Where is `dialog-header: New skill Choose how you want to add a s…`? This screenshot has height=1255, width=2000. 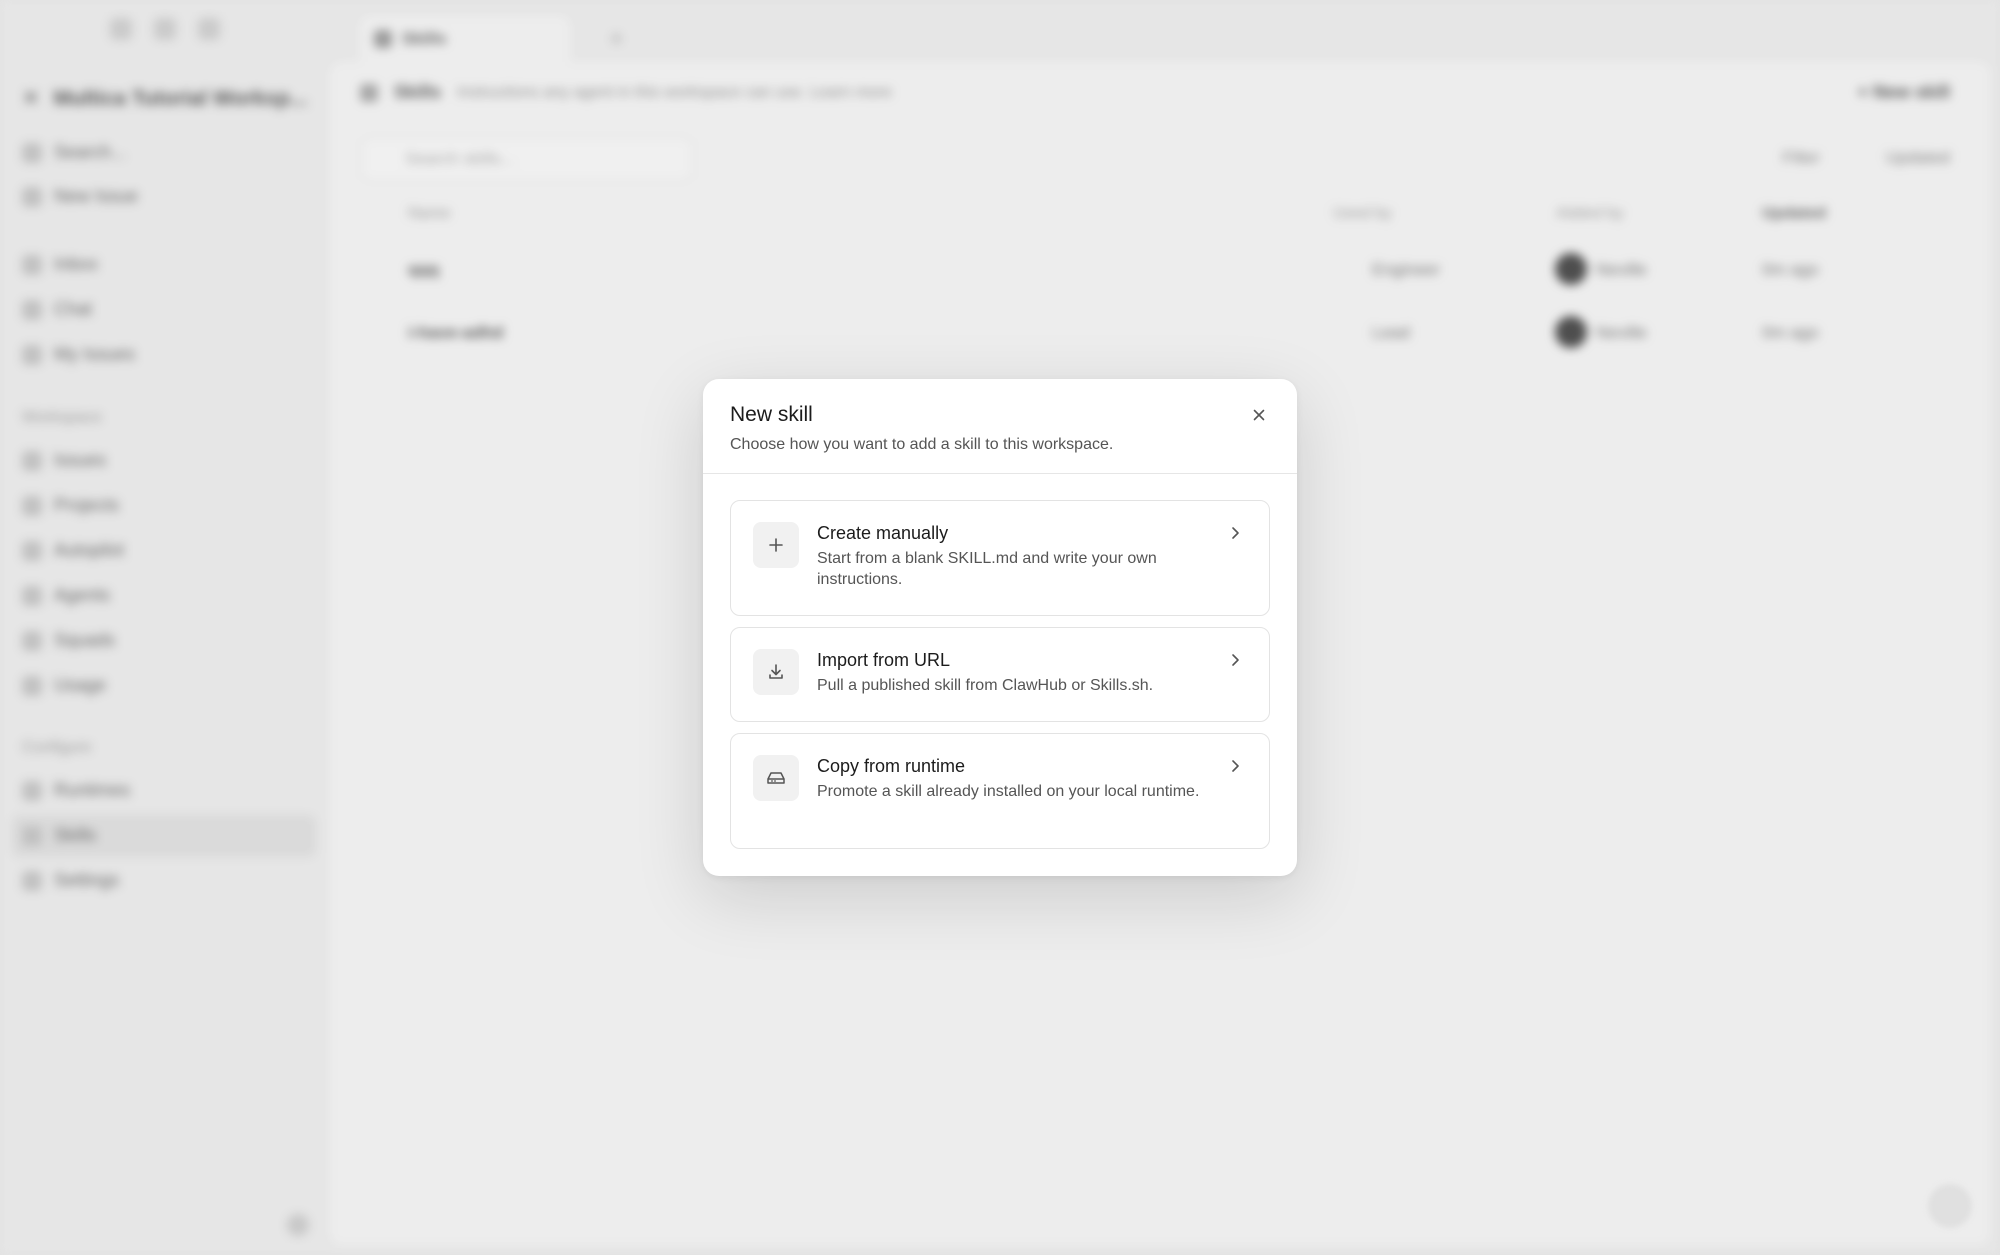 dialog-header: New skill Choose how you want to add a s… is located at coordinates (1000, 426).